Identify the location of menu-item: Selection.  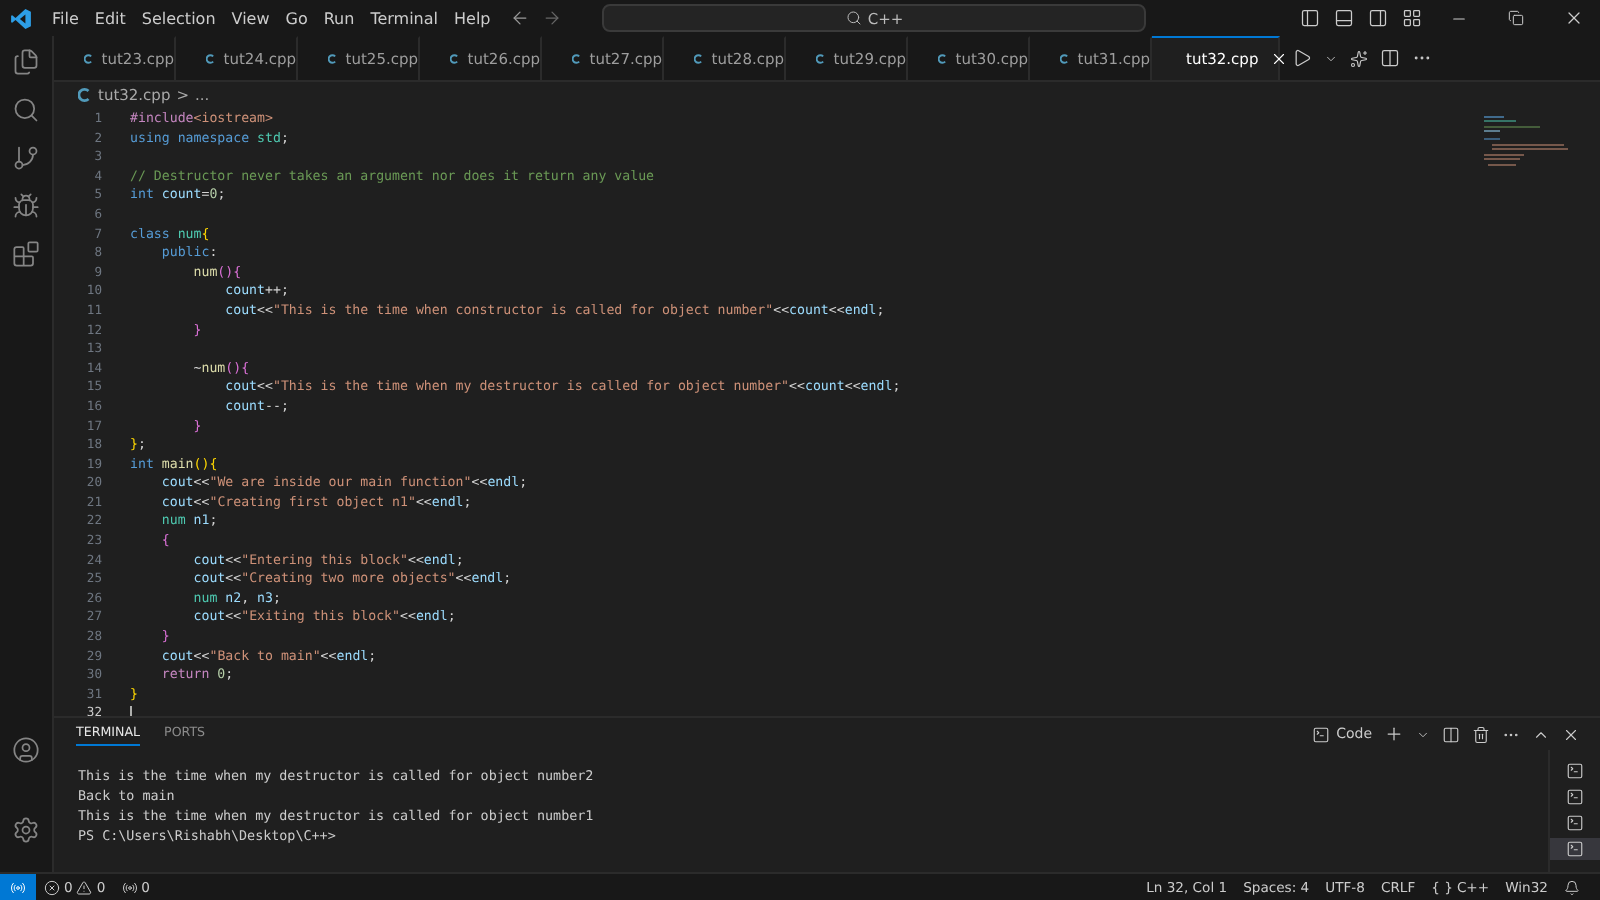
(178, 18).